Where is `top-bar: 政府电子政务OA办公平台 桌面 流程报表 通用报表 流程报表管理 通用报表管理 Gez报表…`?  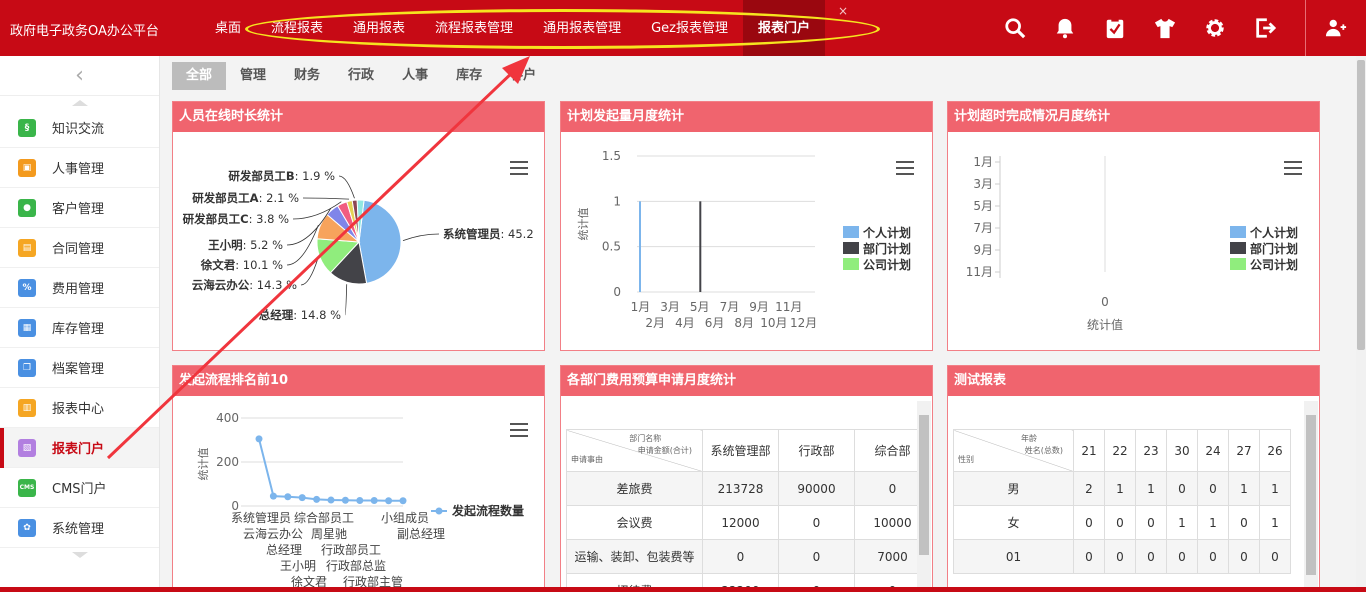
top-bar: 政府电子政务OA办公平台 桌面 流程报表 通用报表 流程报表管理 通用报表管理 Gez报表… is located at coordinates (683, 28).